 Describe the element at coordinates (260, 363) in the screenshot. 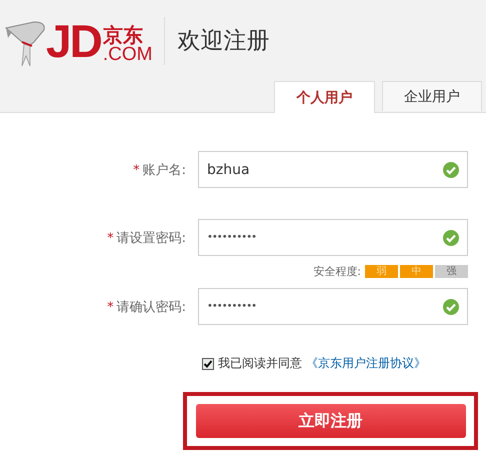

I see `agreement-text: 我已阅读并同意` at that location.